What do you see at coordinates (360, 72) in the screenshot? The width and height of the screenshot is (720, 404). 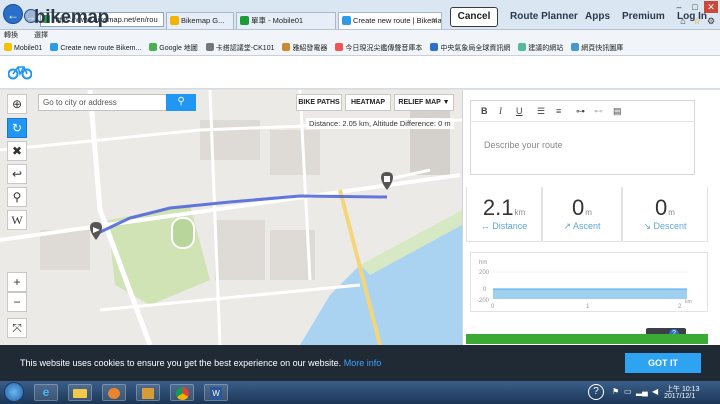 I see `site-header` at bounding box center [360, 72].